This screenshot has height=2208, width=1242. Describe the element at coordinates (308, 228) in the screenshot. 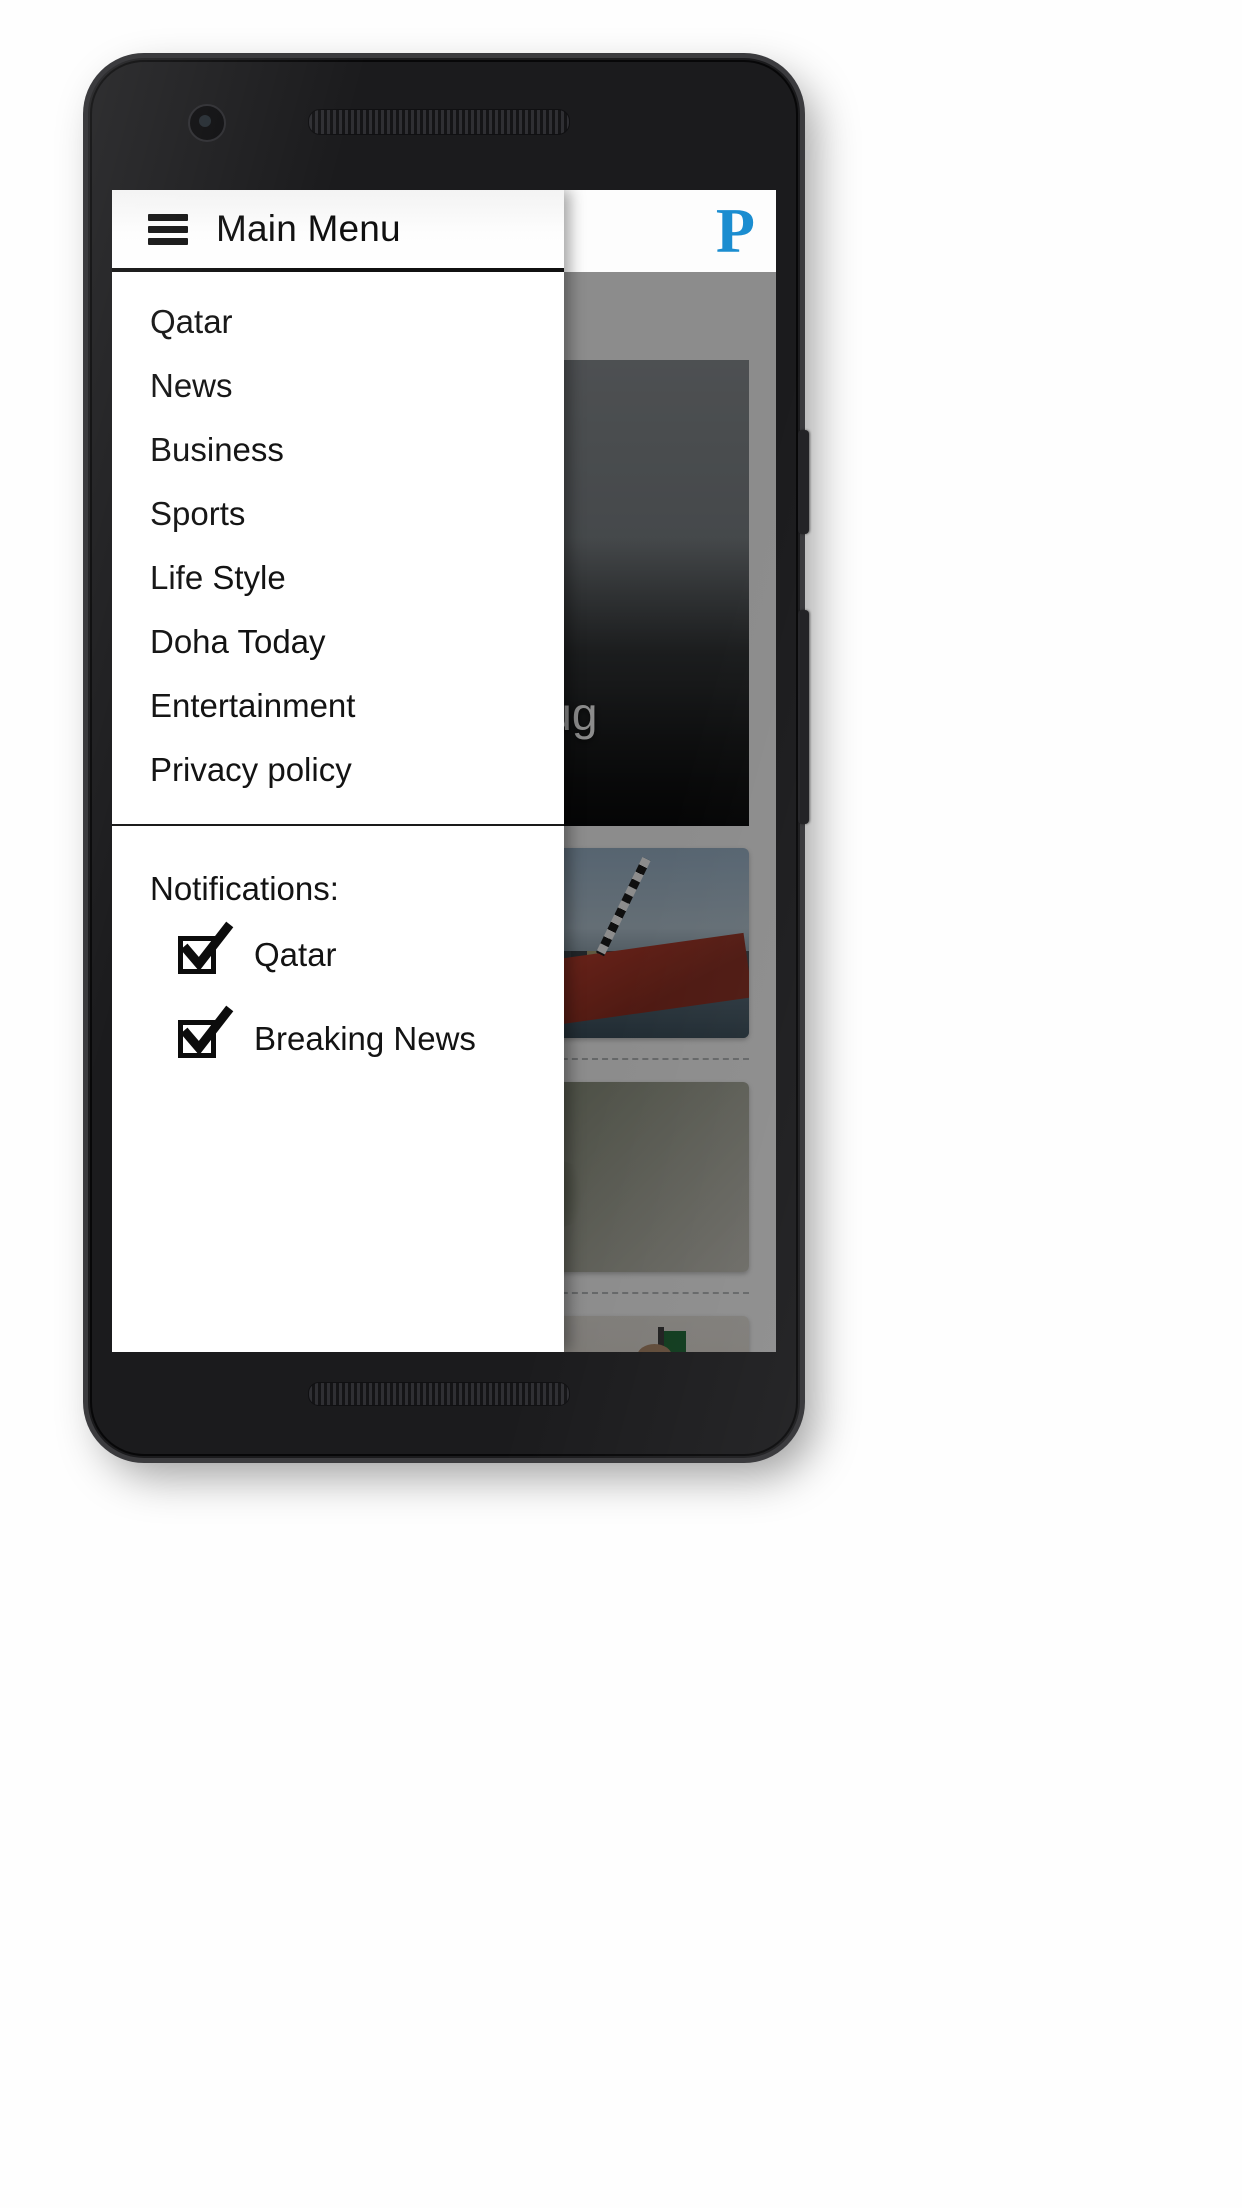

I see `drawer-title: Main Menu` at that location.